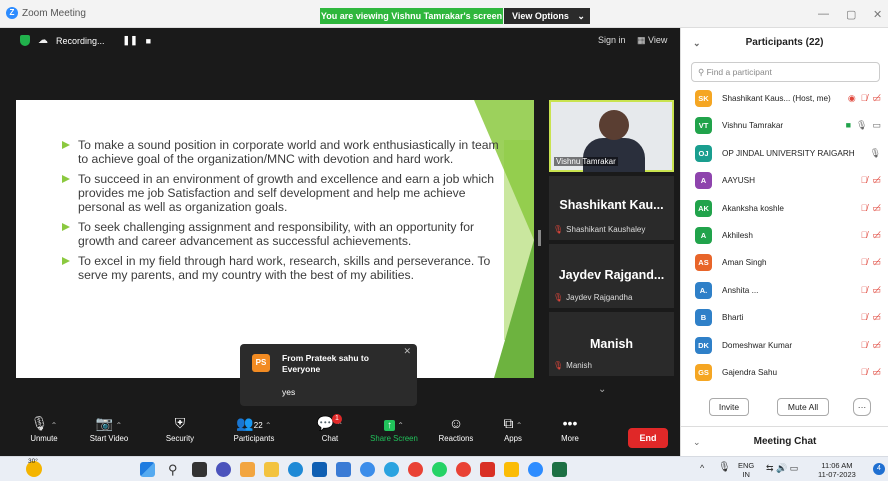  I want to click on mute-all-button: Mute All, so click(803, 407).